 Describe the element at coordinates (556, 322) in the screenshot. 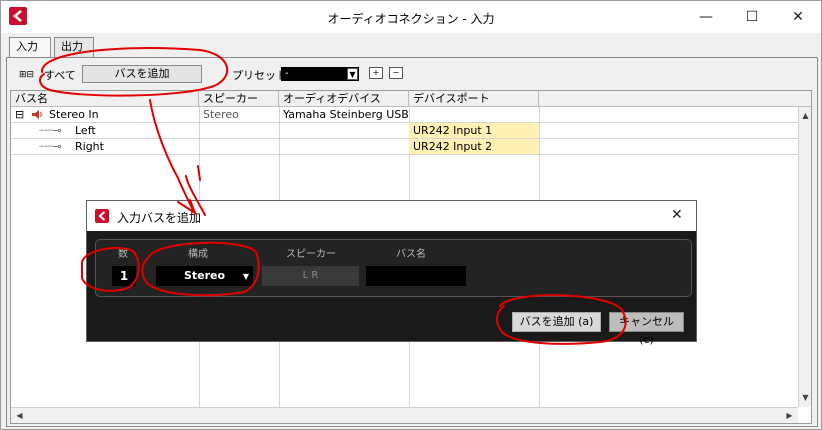

I see `add-bus-confirm-button: バスを追加 (a)` at that location.